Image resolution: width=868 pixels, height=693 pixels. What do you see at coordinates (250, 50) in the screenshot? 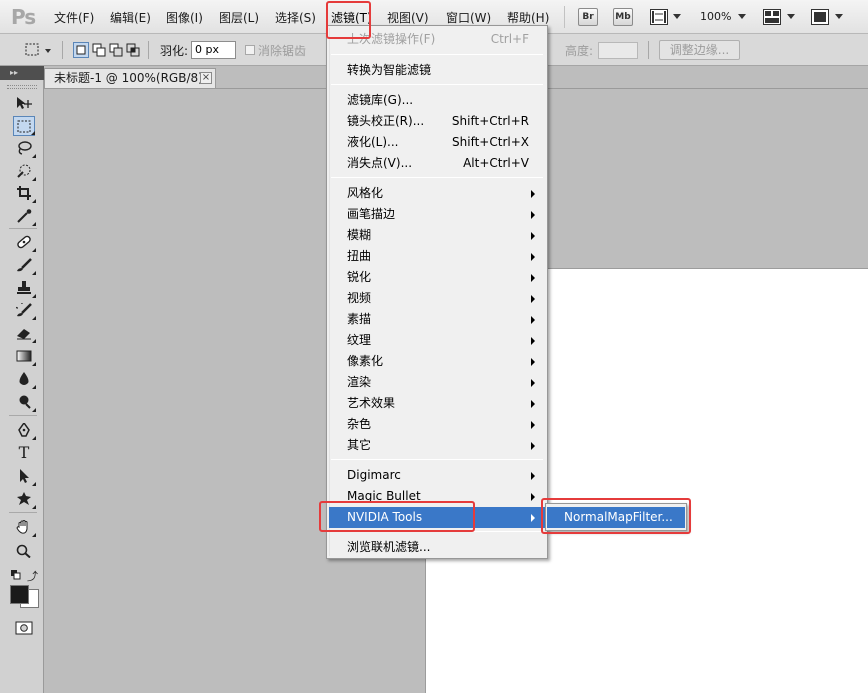
I see `antialias-checkbox` at bounding box center [250, 50].